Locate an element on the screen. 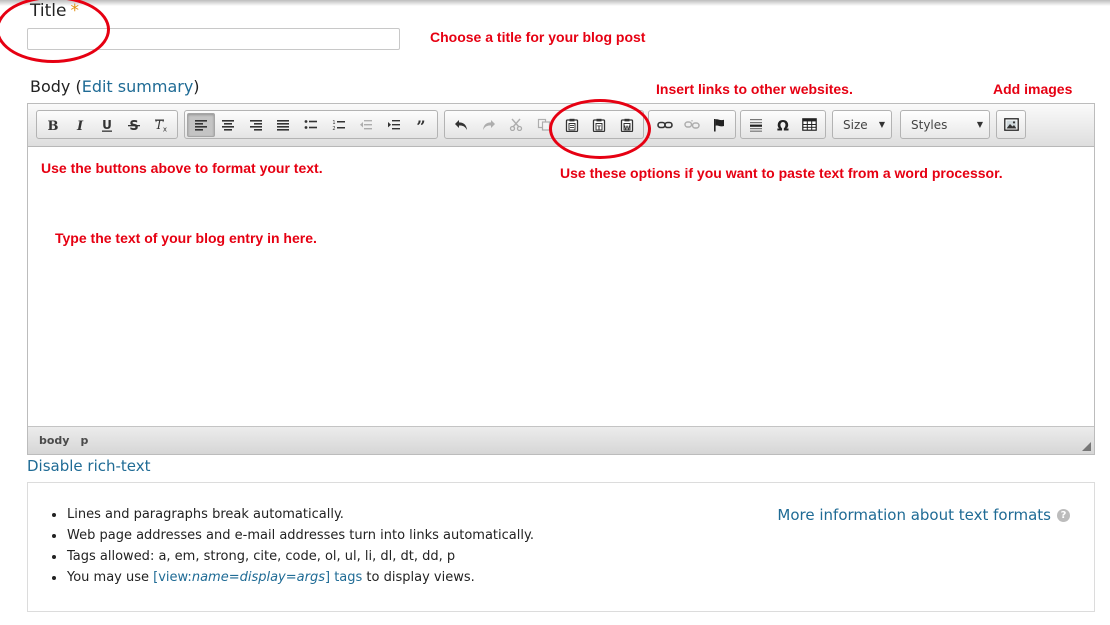 This screenshot has height=625, width=1110. underline-icon: U is located at coordinates (106, 125).